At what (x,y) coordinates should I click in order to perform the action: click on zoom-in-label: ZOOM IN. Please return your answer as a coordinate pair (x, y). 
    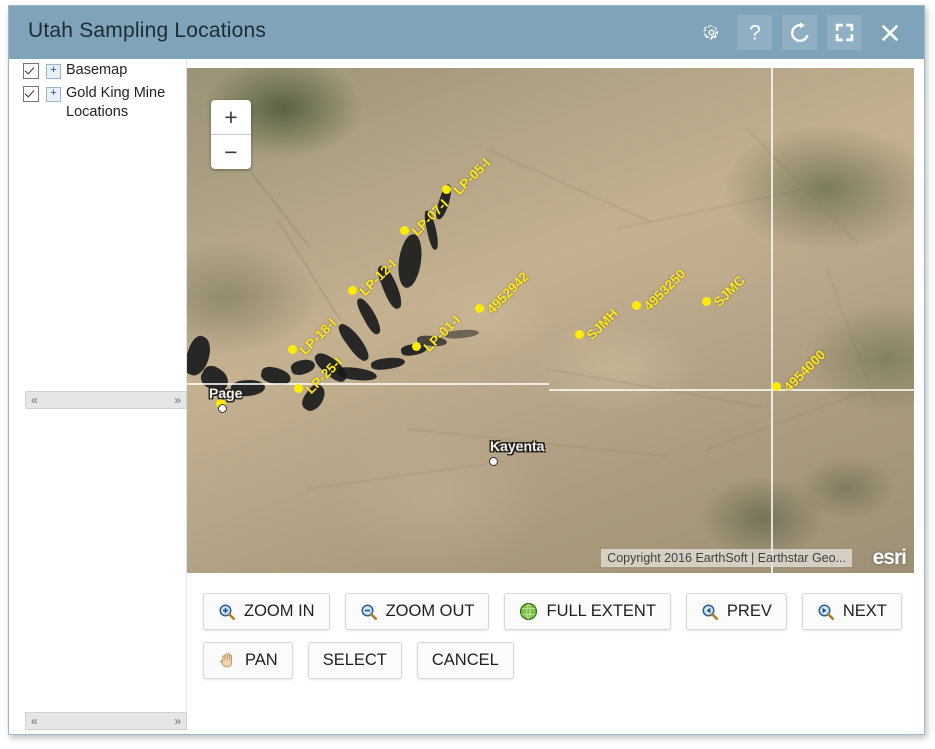
    Looking at the image, I should click on (279, 611).